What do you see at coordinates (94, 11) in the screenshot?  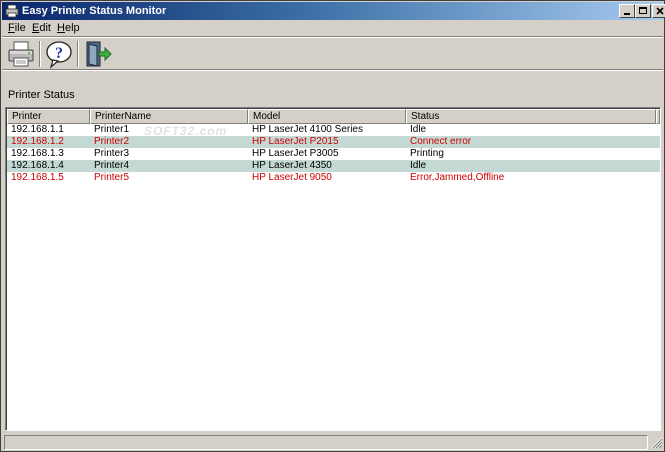 I see `window-title: Easy Printer Status Monitor` at bounding box center [94, 11].